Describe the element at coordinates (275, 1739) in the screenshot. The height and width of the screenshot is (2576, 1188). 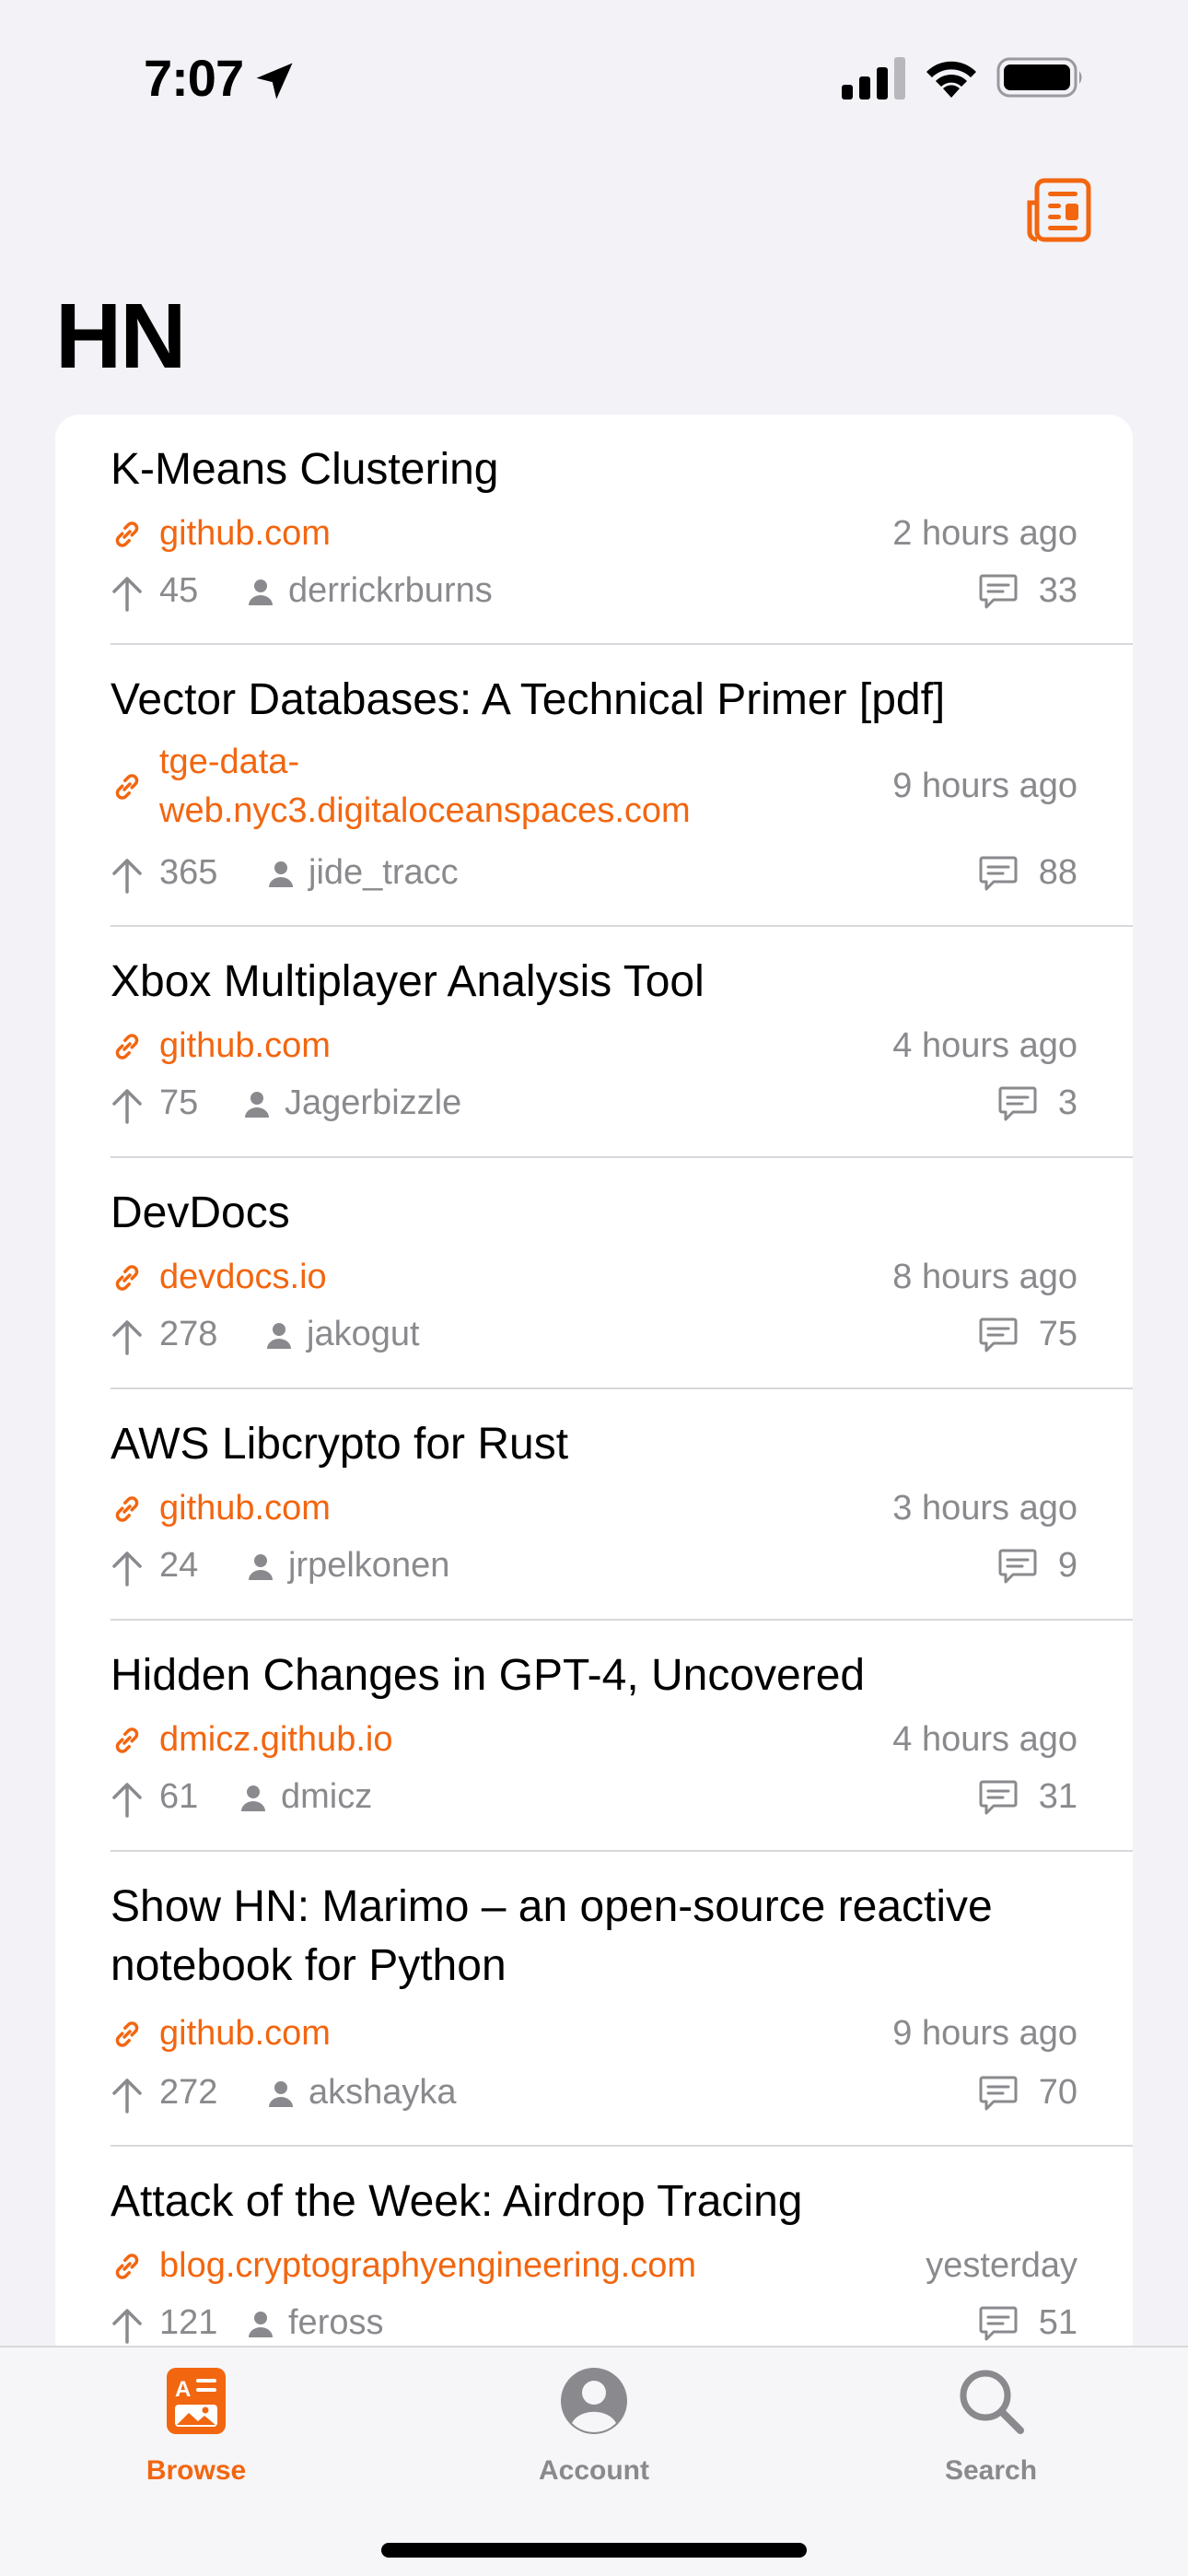
I see `story-domain: dmicz.github.io` at that location.